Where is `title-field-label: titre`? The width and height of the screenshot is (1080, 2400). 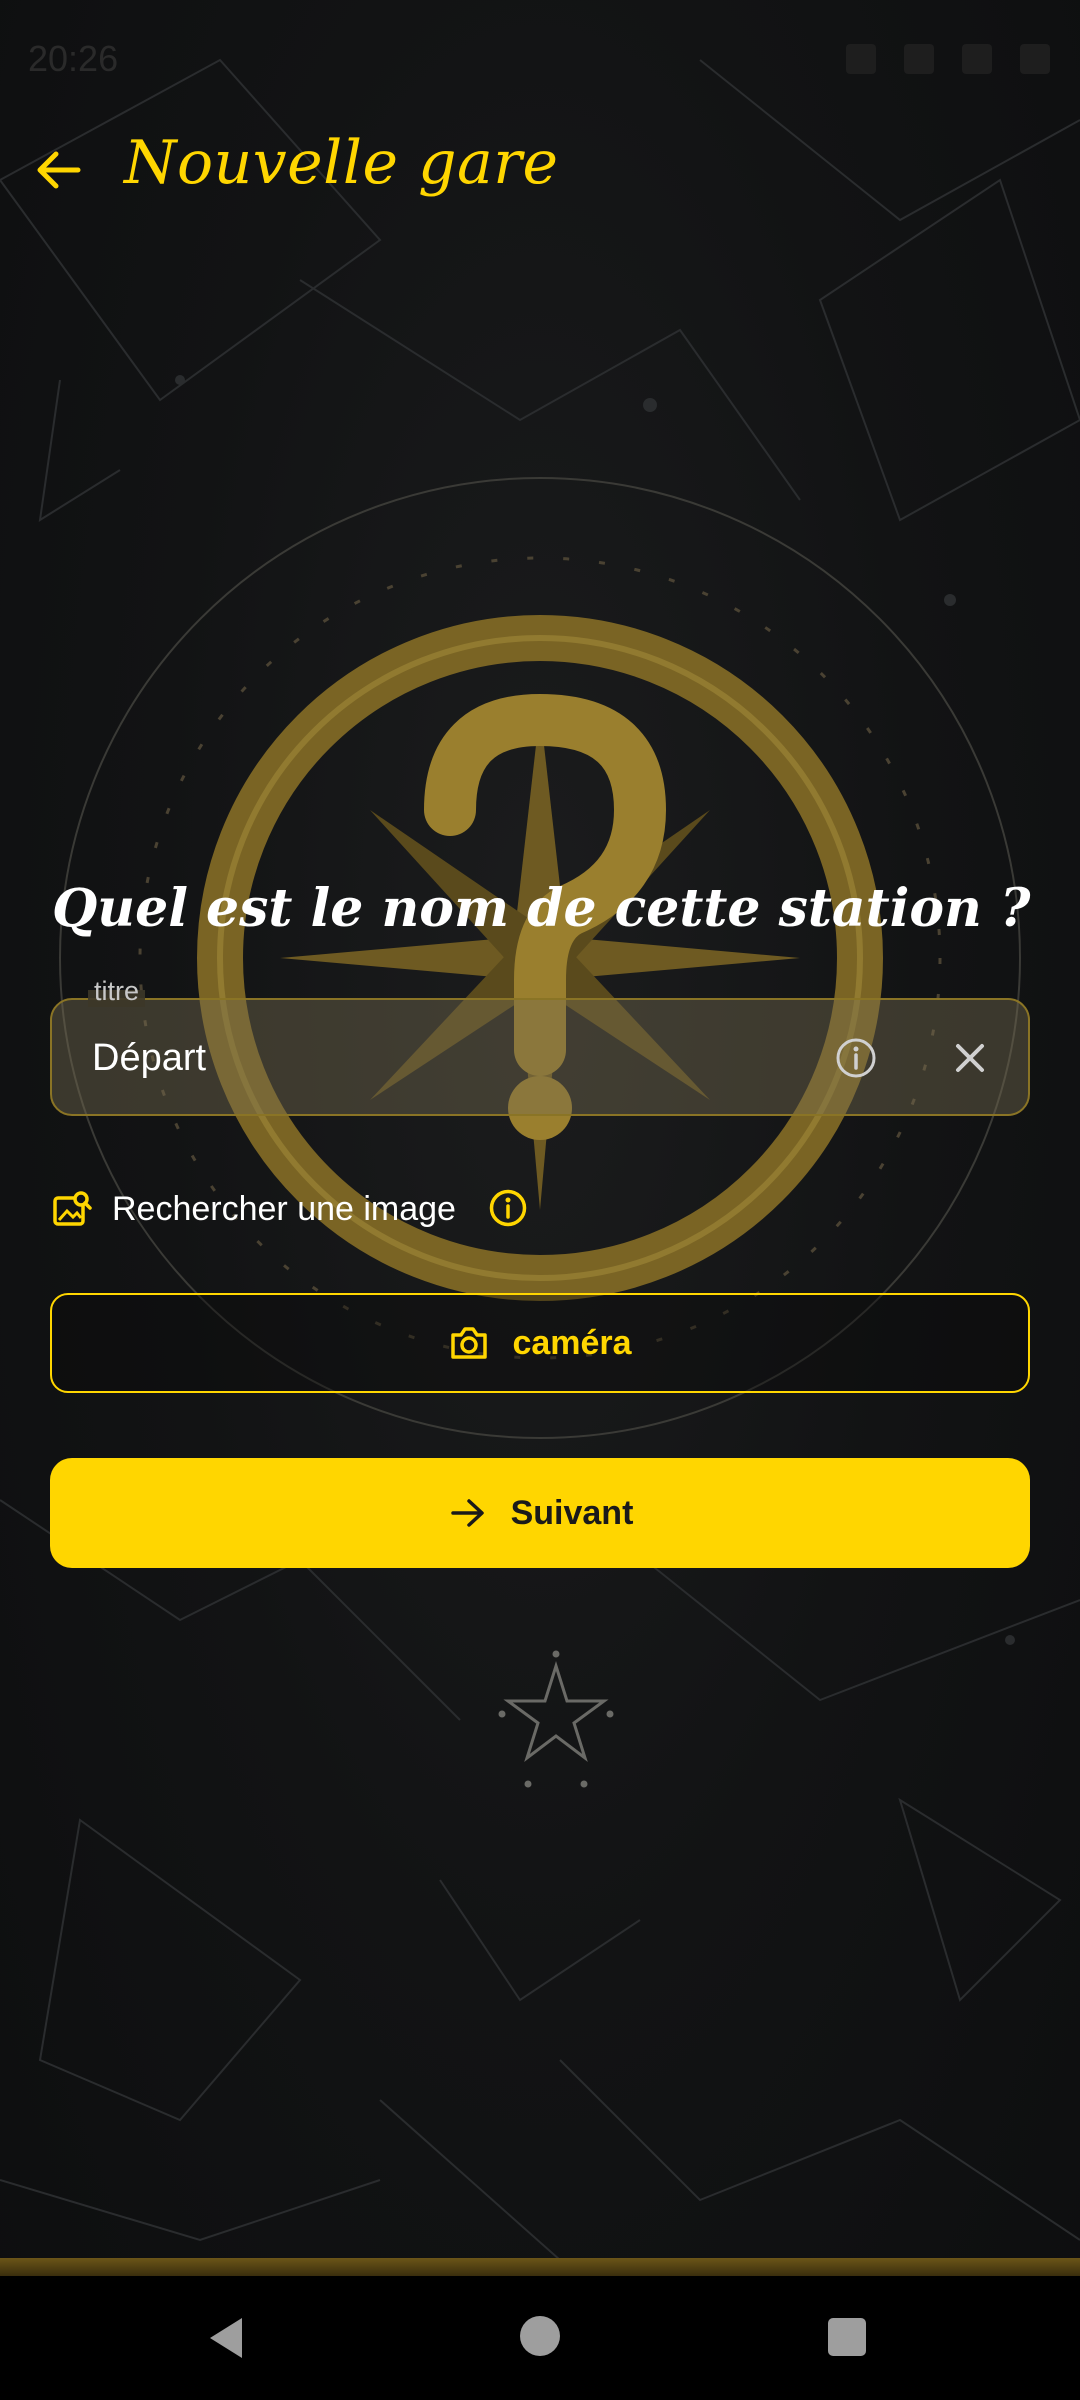 title-field-label: titre is located at coordinates (117, 991).